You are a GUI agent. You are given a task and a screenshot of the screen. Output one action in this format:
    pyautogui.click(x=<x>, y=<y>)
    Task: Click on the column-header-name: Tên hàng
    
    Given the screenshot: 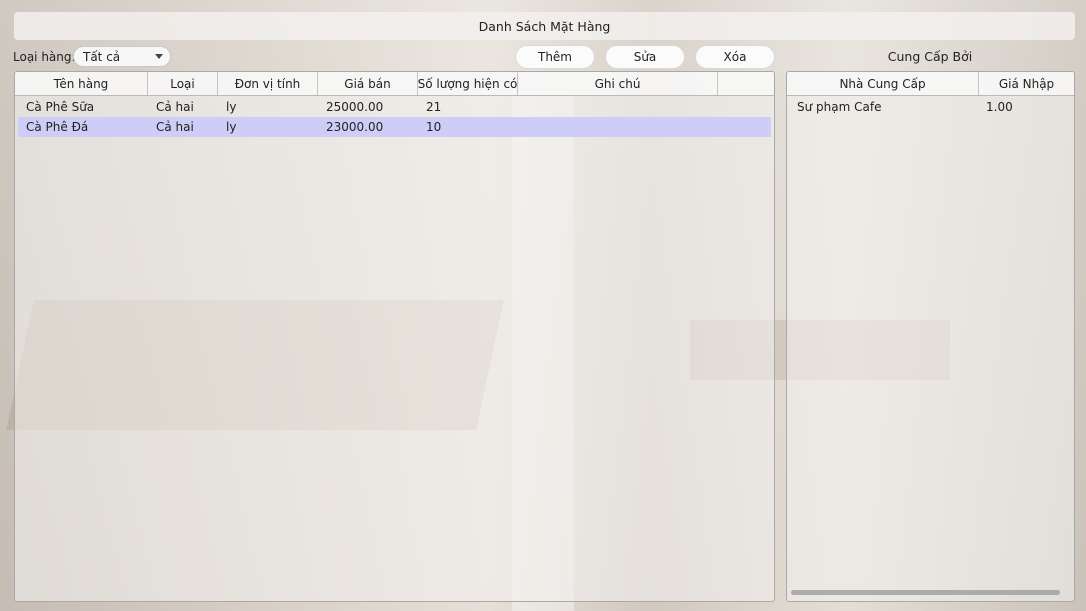 What is the action you would take?
    pyautogui.click(x=81, y=83)
    